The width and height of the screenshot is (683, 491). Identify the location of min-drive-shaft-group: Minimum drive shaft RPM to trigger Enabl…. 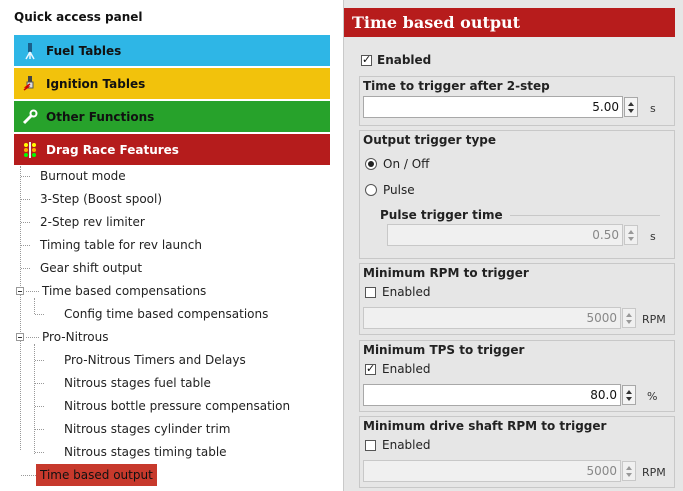
(517, 452).